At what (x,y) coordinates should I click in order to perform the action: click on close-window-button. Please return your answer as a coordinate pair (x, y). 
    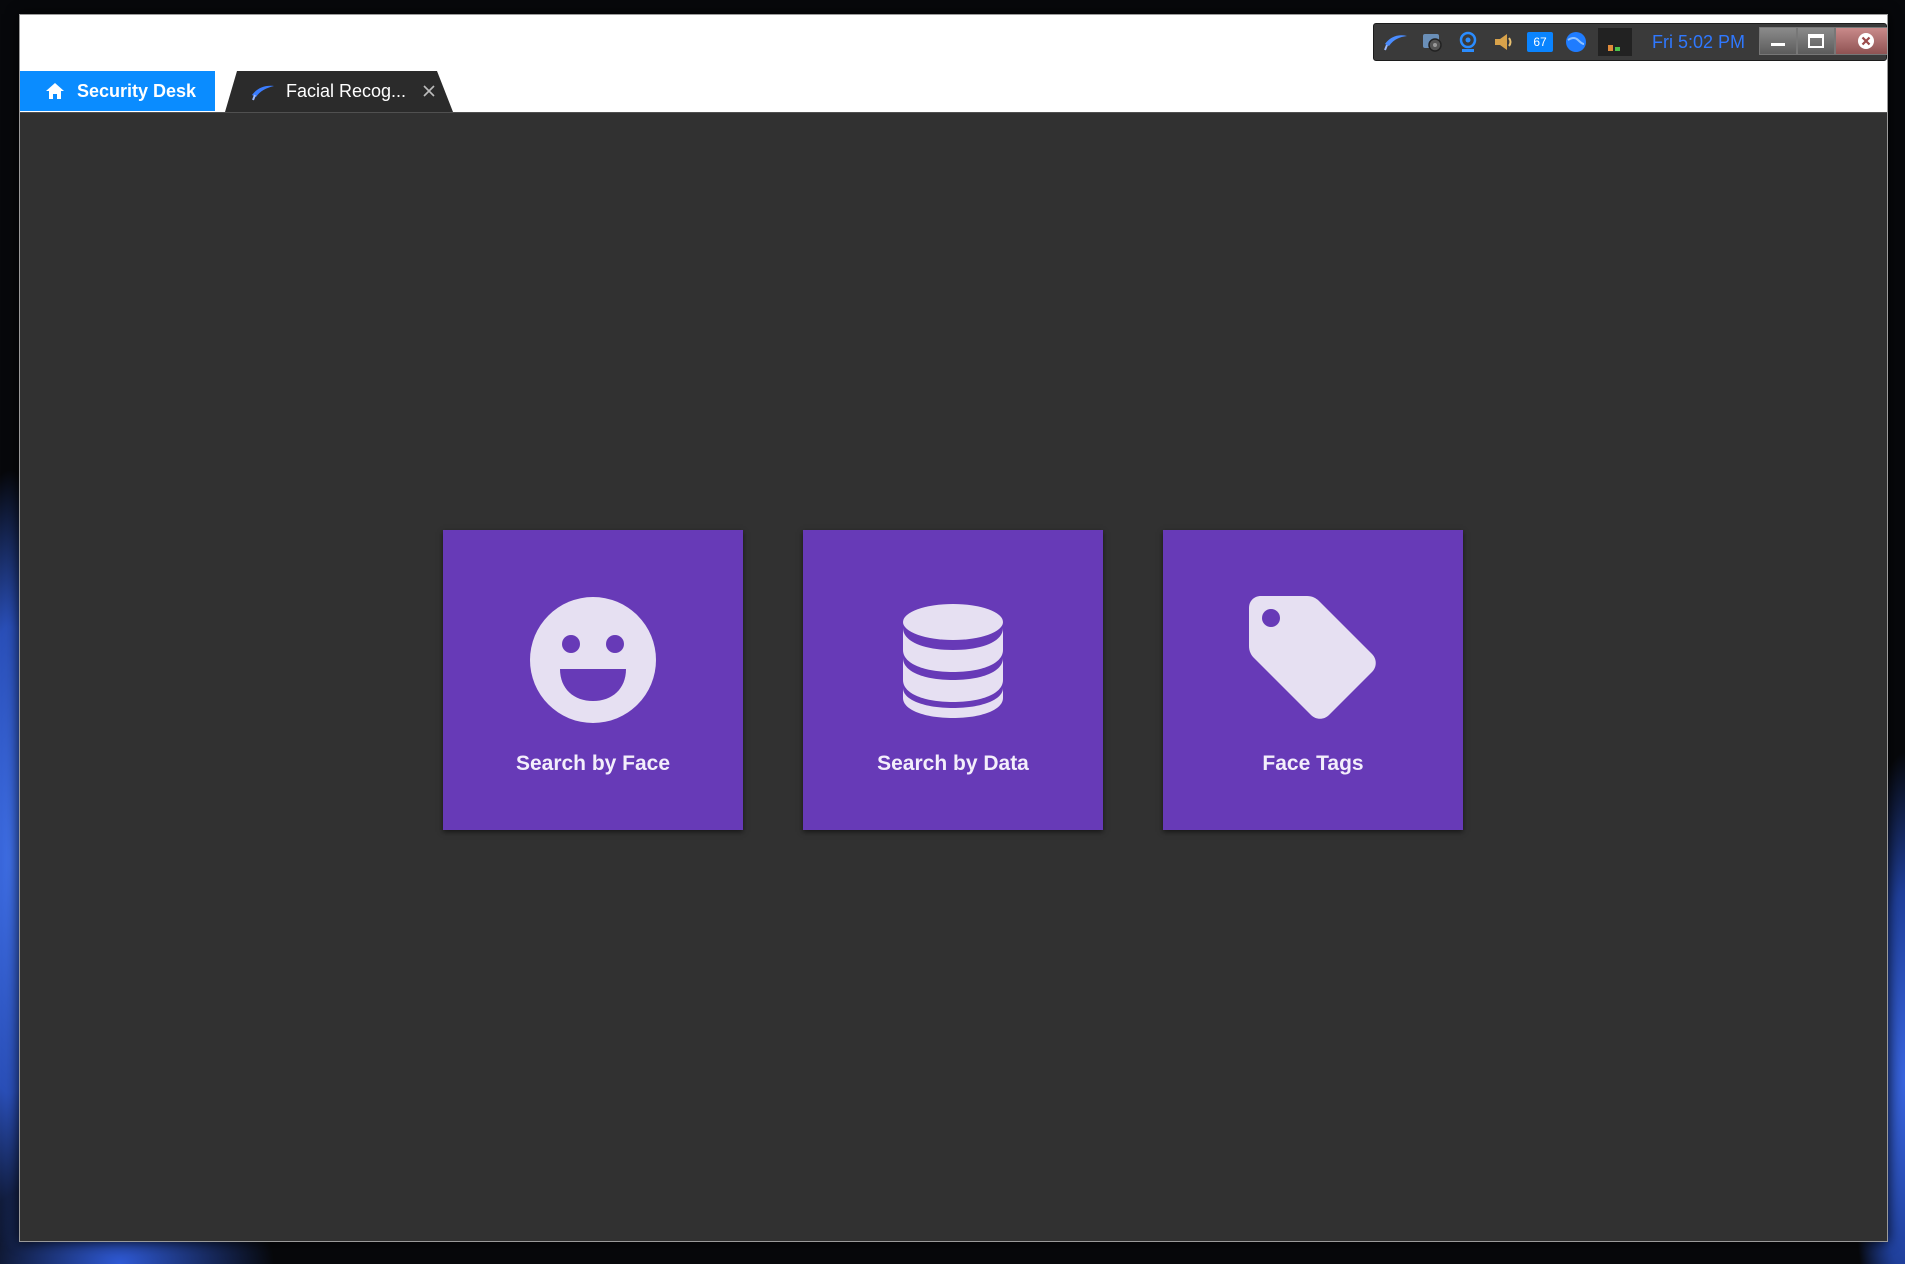
    Looking at the image, I should click on (1861, 41).